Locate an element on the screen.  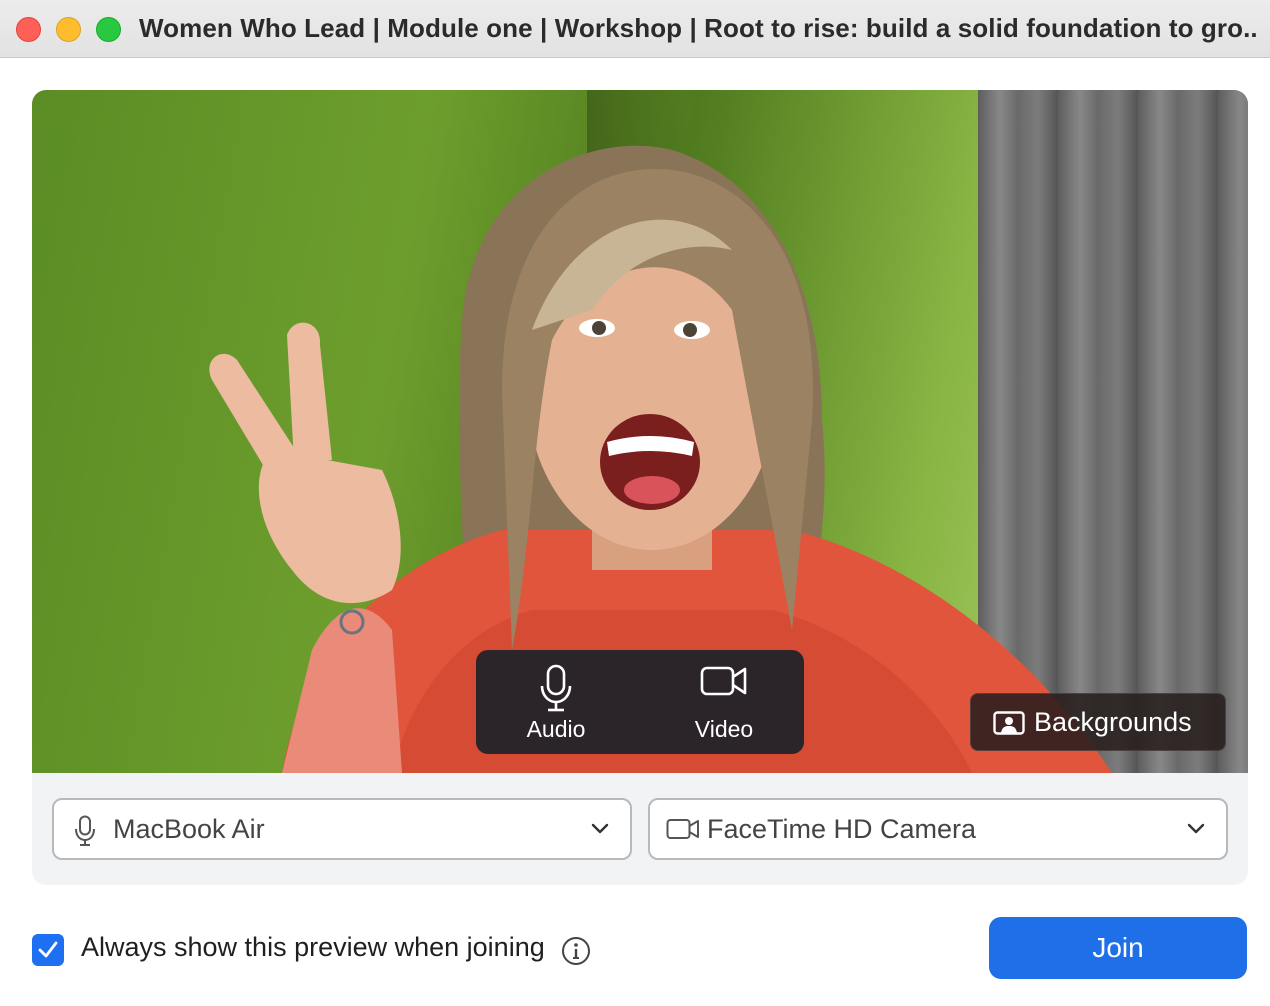
microphone-select: MacBook Air is located at coordinates (342, 829).